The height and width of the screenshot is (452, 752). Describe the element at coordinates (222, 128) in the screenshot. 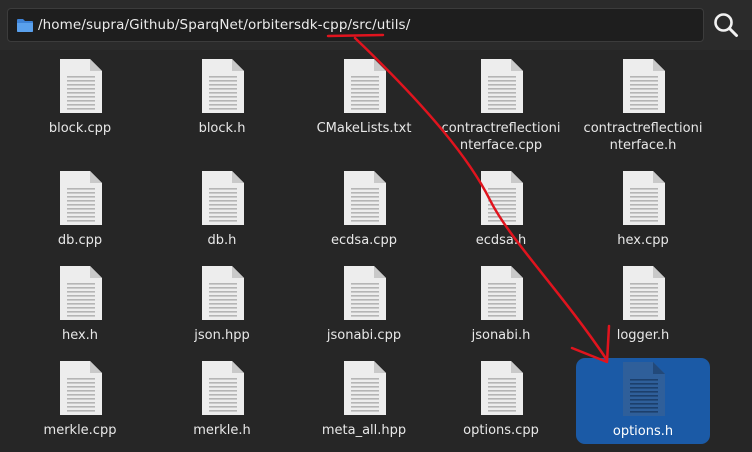

I see `file-name: block.h` at that location.